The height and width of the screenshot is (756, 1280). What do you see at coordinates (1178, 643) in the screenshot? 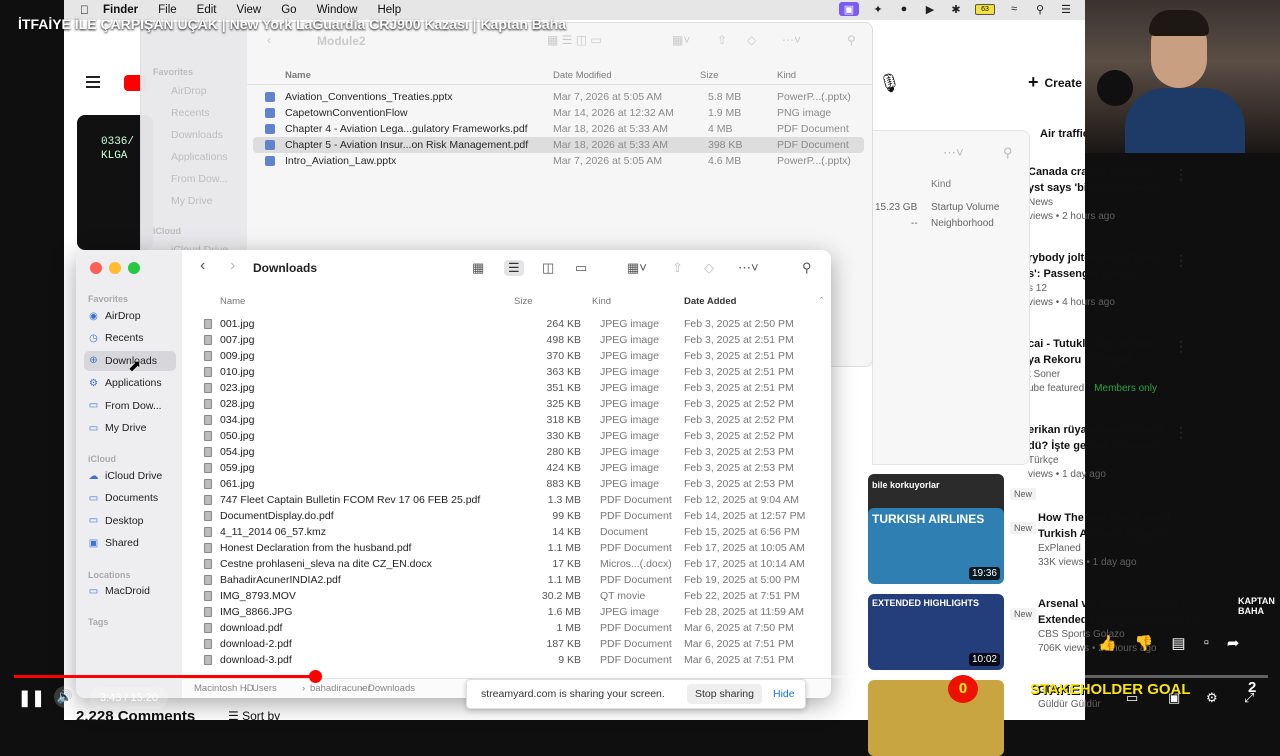
I see `comment-icon: ▤` at bounding box center [1178, 643].